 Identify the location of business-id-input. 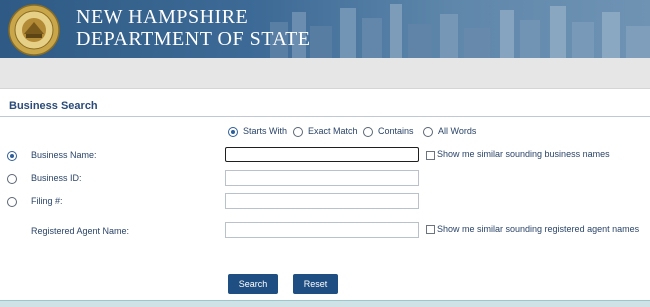
(322, 178).